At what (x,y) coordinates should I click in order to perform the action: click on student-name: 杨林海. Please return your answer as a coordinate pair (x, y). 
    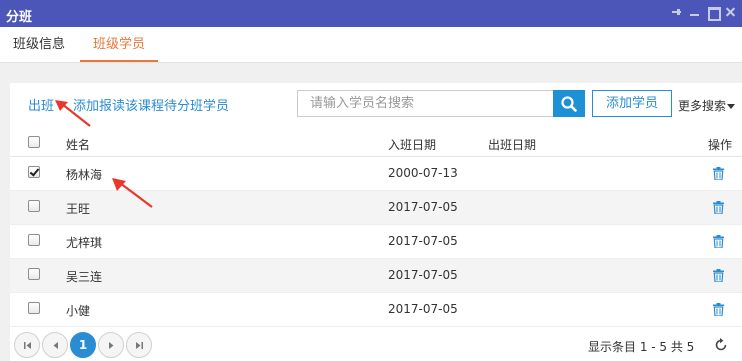
    Looking at the image, I should click on (84, 175).